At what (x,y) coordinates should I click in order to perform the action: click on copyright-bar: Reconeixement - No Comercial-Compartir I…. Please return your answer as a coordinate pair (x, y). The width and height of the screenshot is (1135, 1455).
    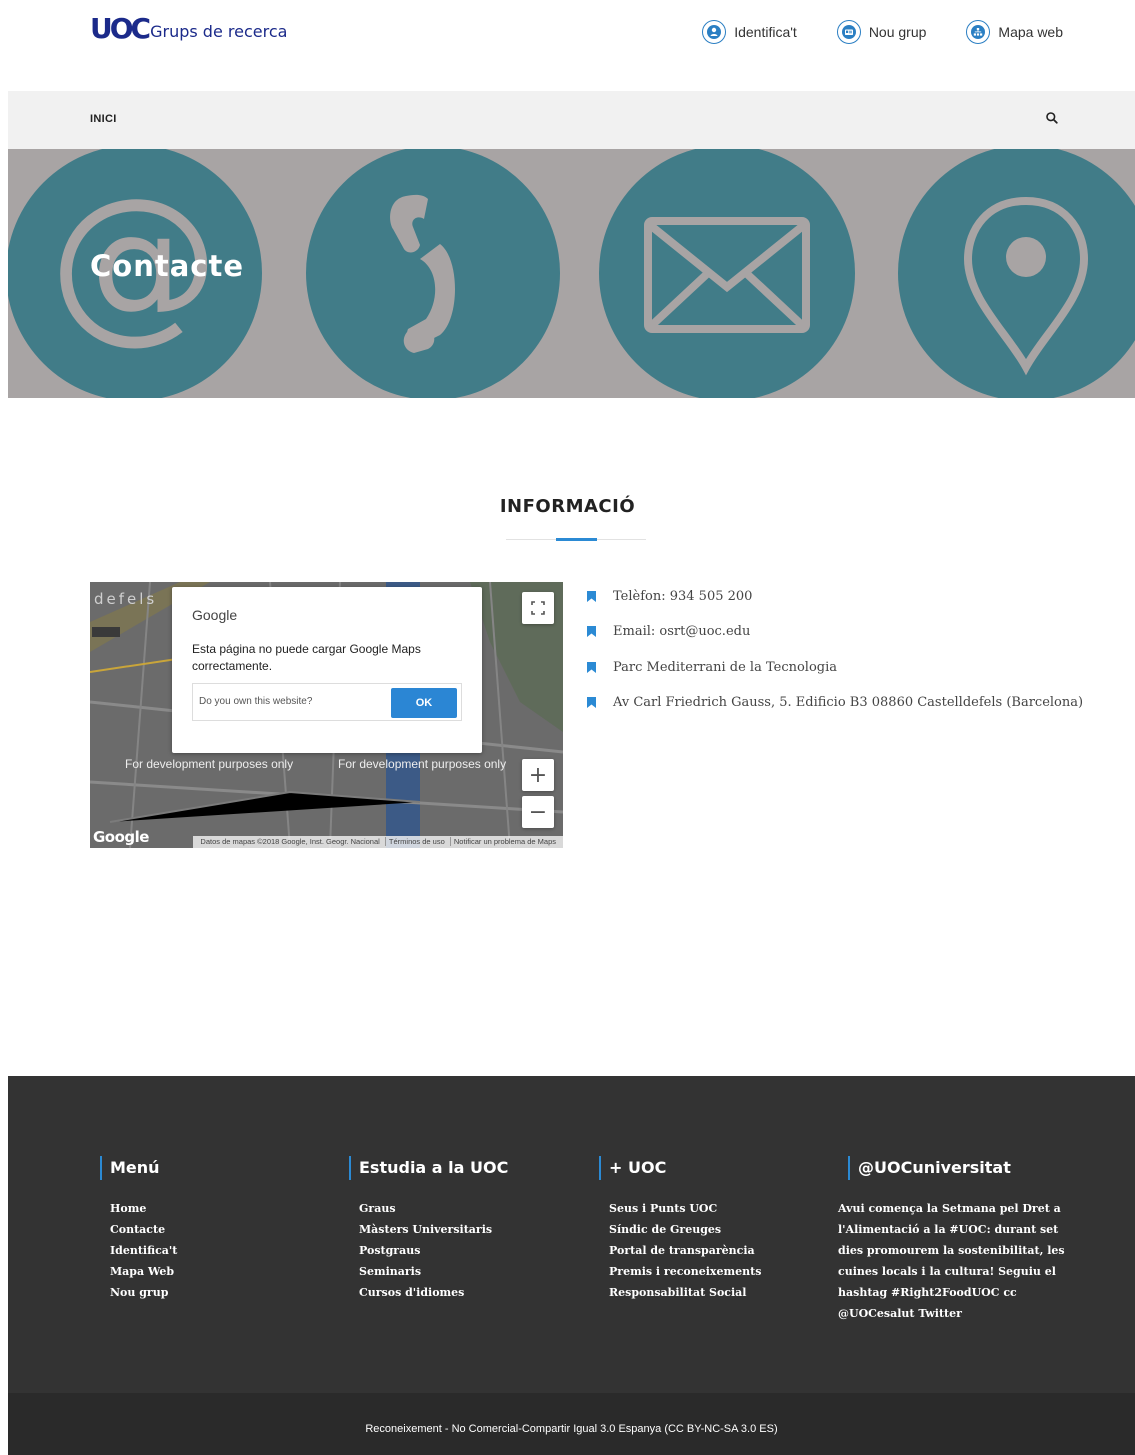
    Looking at the image, I should click on (571, 1424).